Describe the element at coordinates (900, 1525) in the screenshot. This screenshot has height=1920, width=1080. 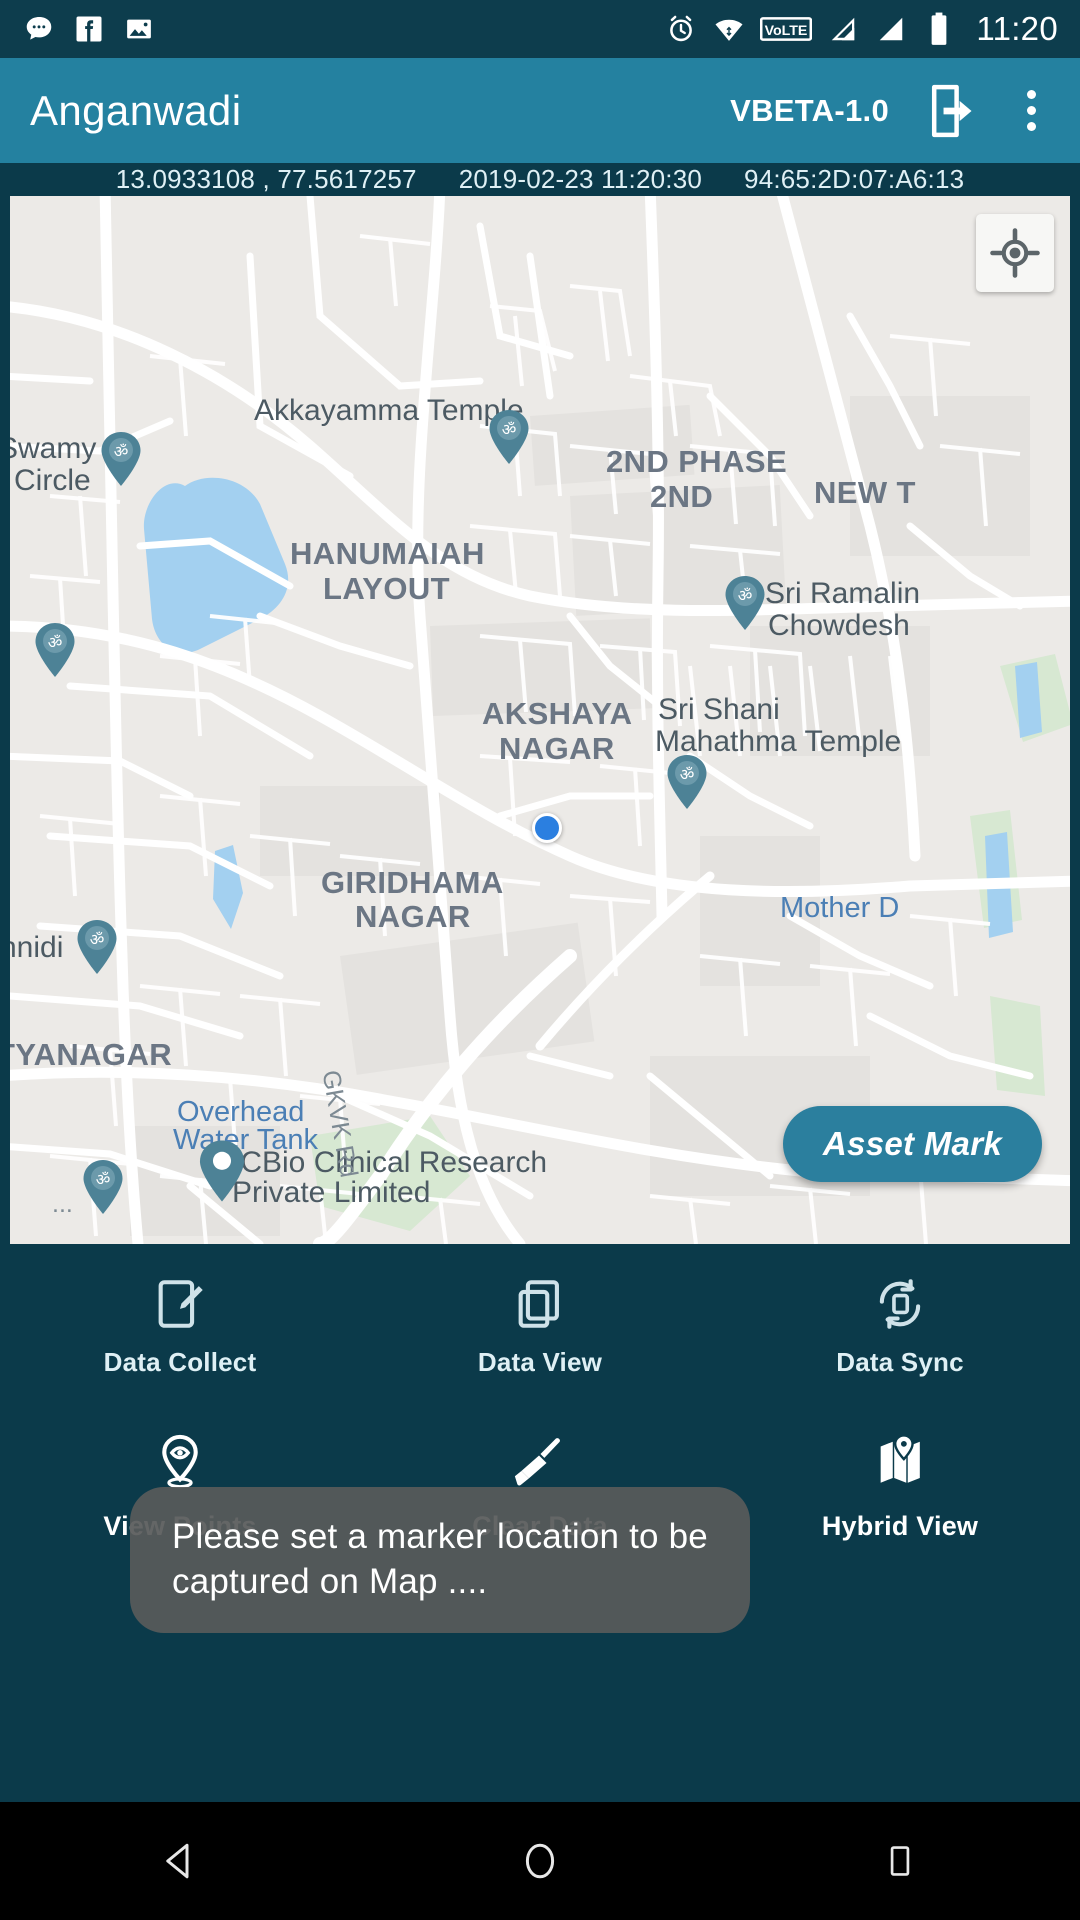
I see `hybrid-view-label: Hybrid View` at that location.